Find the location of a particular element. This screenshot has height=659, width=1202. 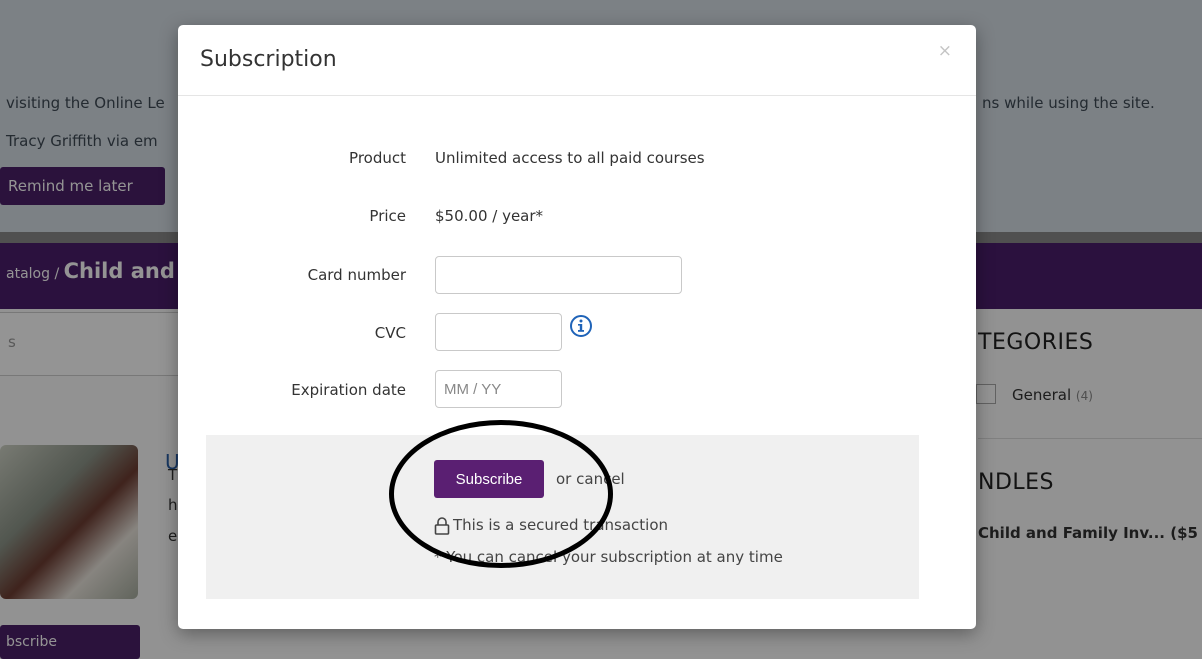

cvc-field is located at coordinates (498, 332).